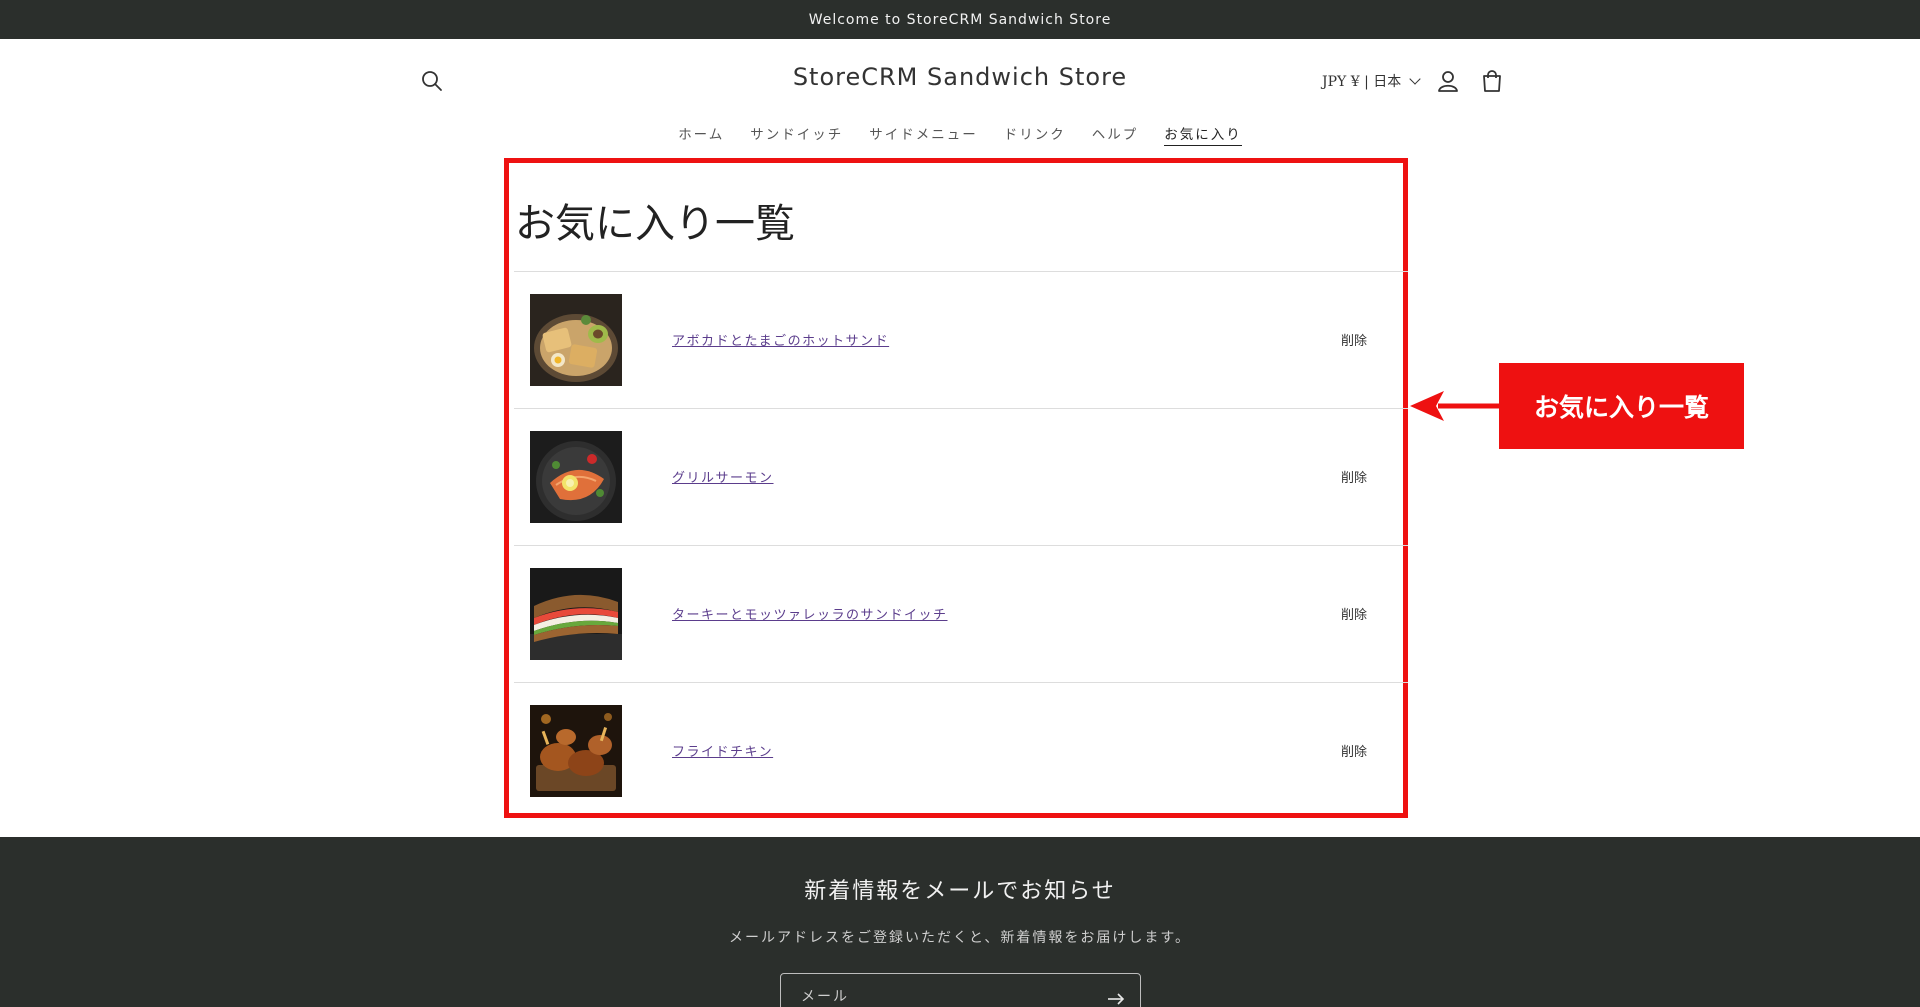 The image size is (1920, 1007). Describe the element at coordinates (1035, 134) in the screenshot. I see `nav-item-drink: ドリンク` at that location.